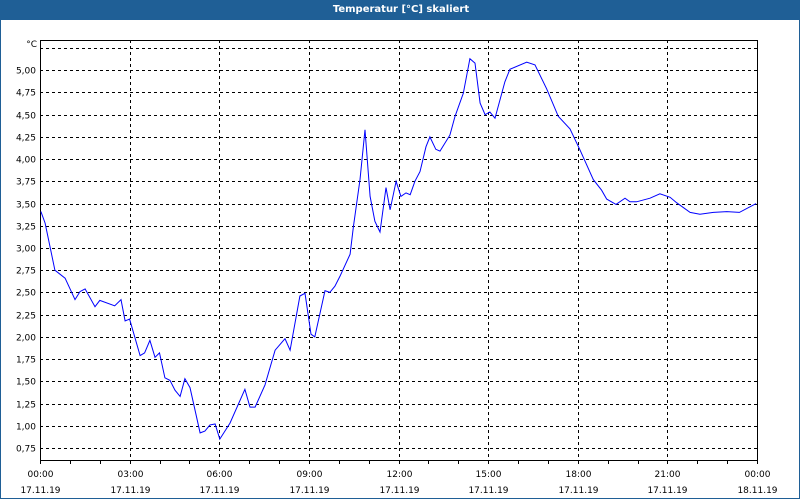 This screenshot has height=500, width=800. I want to click on y-tick-label: 0,75, so click(26, 450).